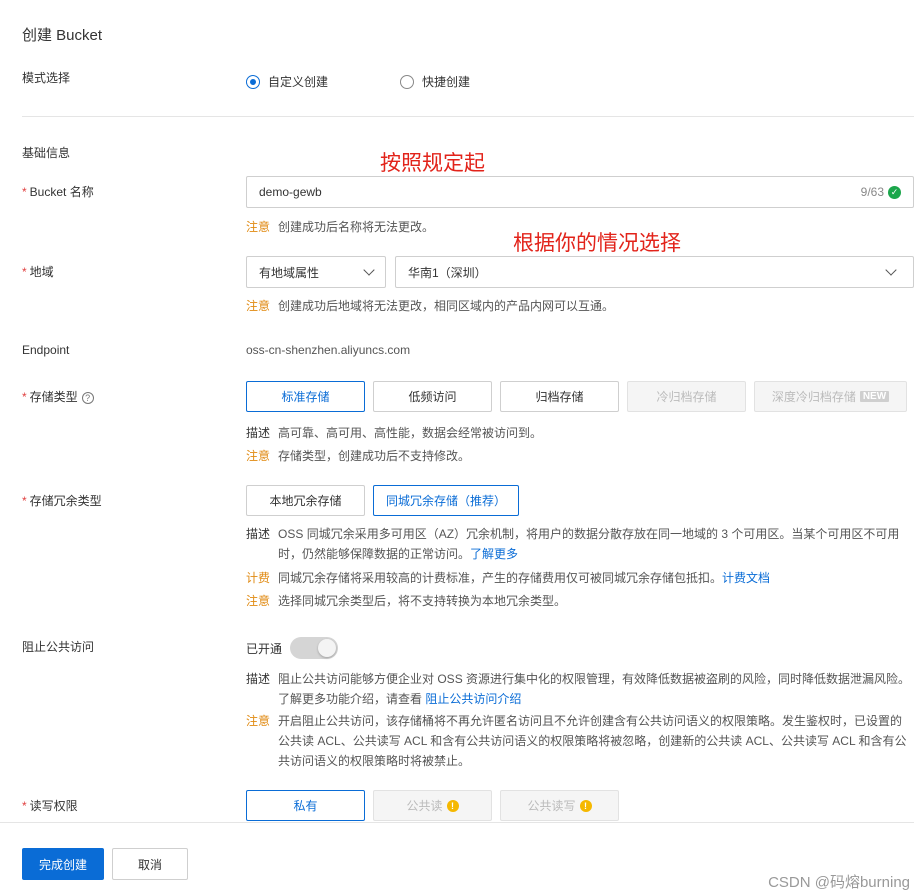  I want to click on redundancy-label: * 存储冗余类型, so click(62, 501).